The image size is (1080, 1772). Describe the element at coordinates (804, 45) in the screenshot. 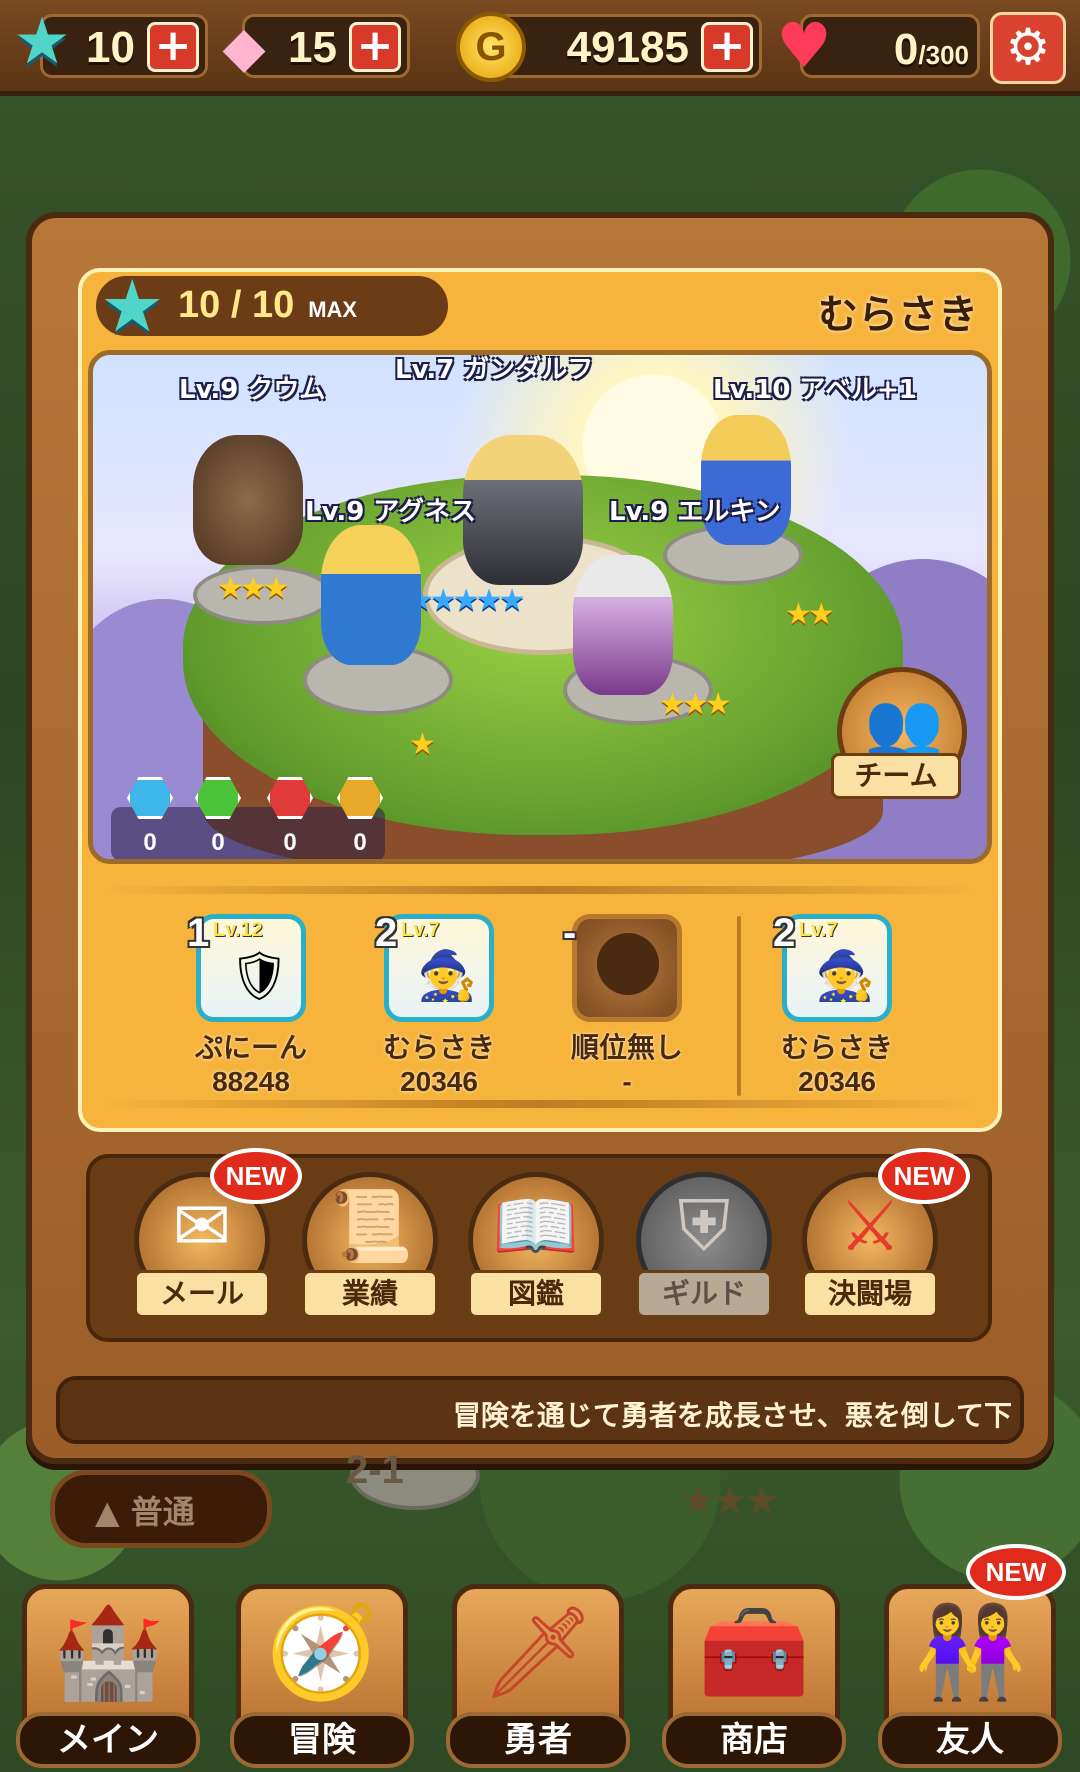

I see `heart-icon: ♥` at that location.